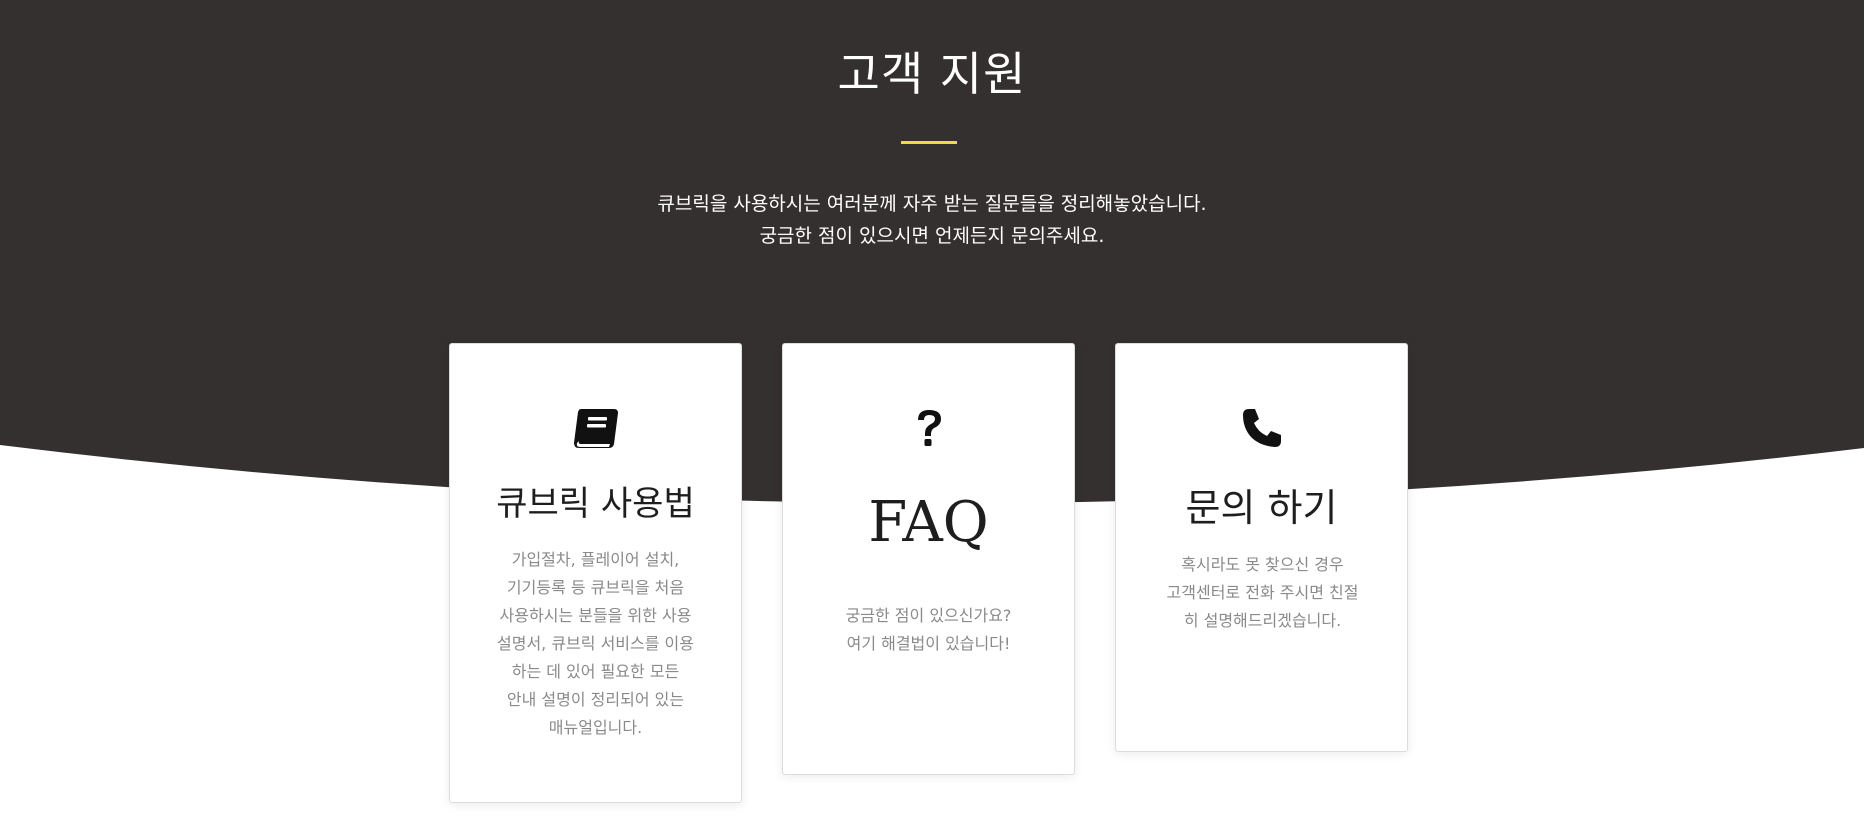 The image size is (1864, 829). I want to click on card-description-line: 여기 해결법이 있습니다!, so click(928, 643).